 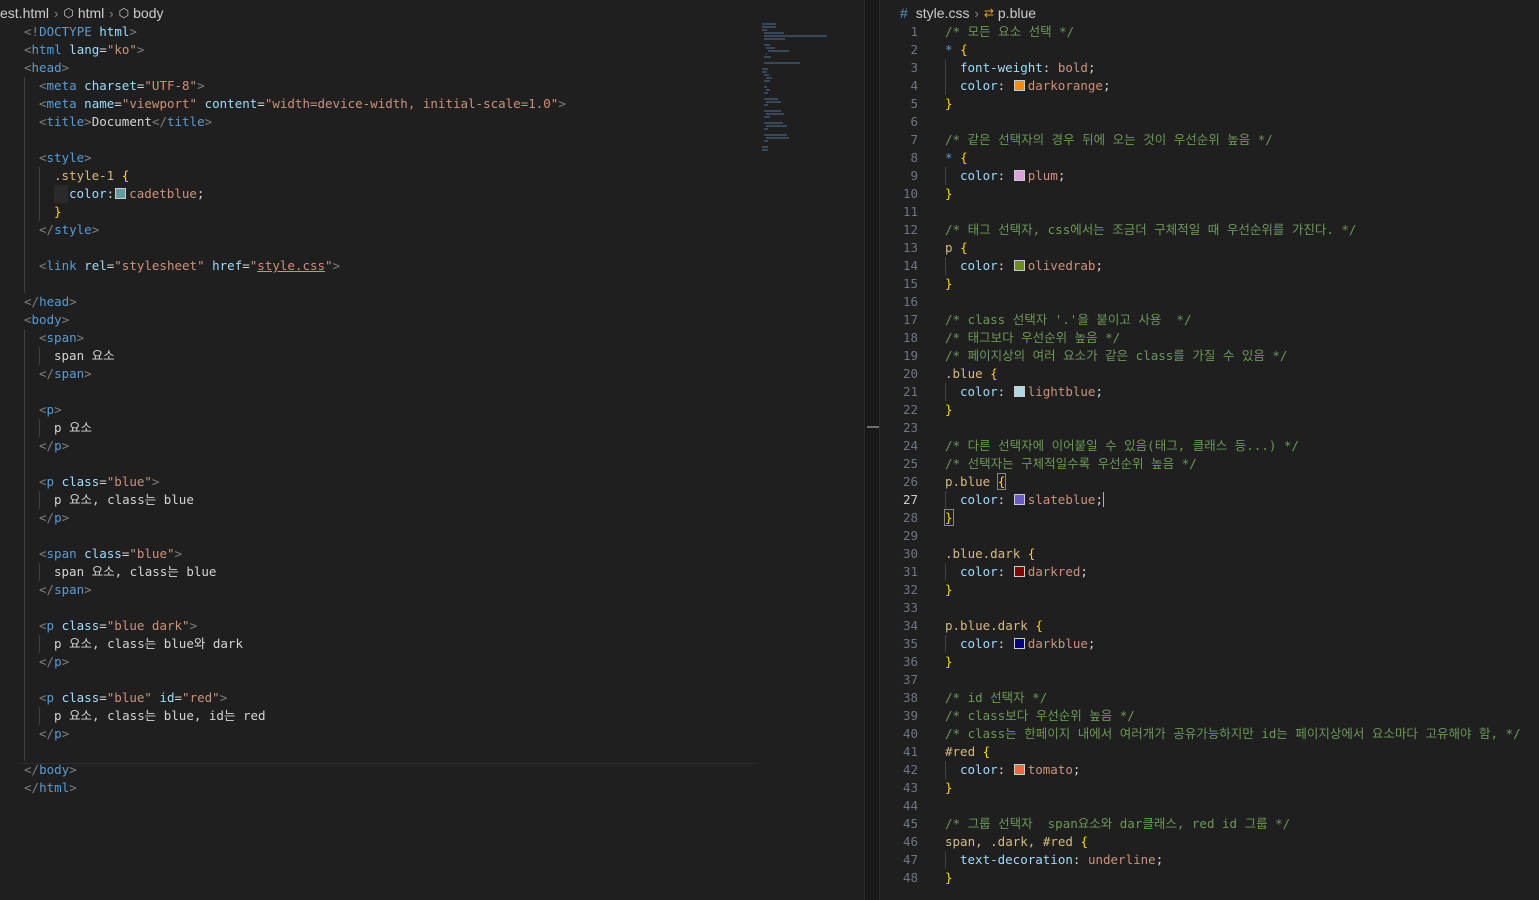 I want to click on code-line: </style>, so click(x=432, y=230).